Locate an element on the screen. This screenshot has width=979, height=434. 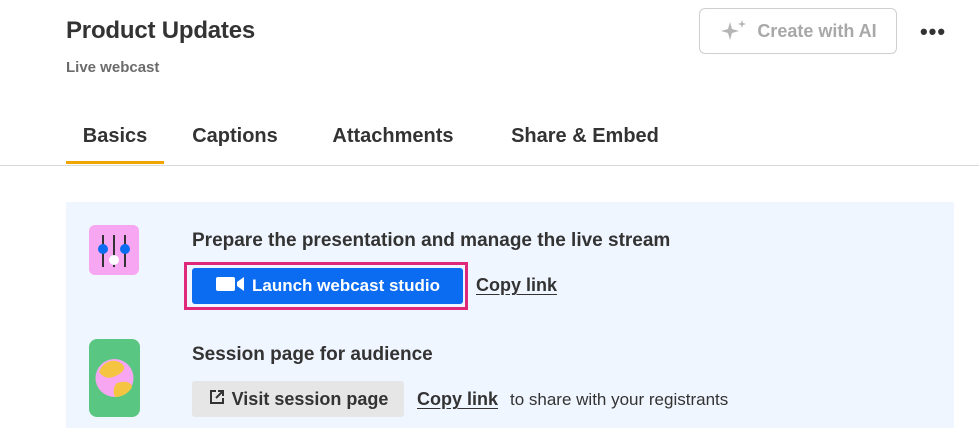
page-subtitle: Live webcast is located at coordinates (113, 67).